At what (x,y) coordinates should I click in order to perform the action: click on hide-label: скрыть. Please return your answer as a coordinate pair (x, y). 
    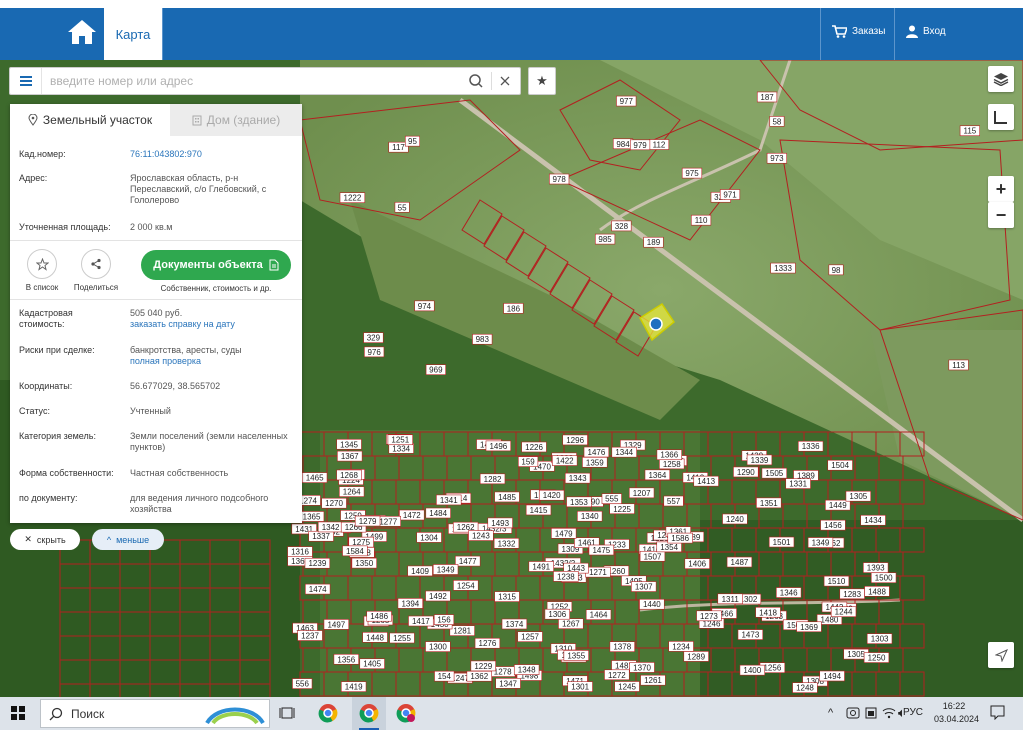
    Looking at the image, I should click on (51, 539).